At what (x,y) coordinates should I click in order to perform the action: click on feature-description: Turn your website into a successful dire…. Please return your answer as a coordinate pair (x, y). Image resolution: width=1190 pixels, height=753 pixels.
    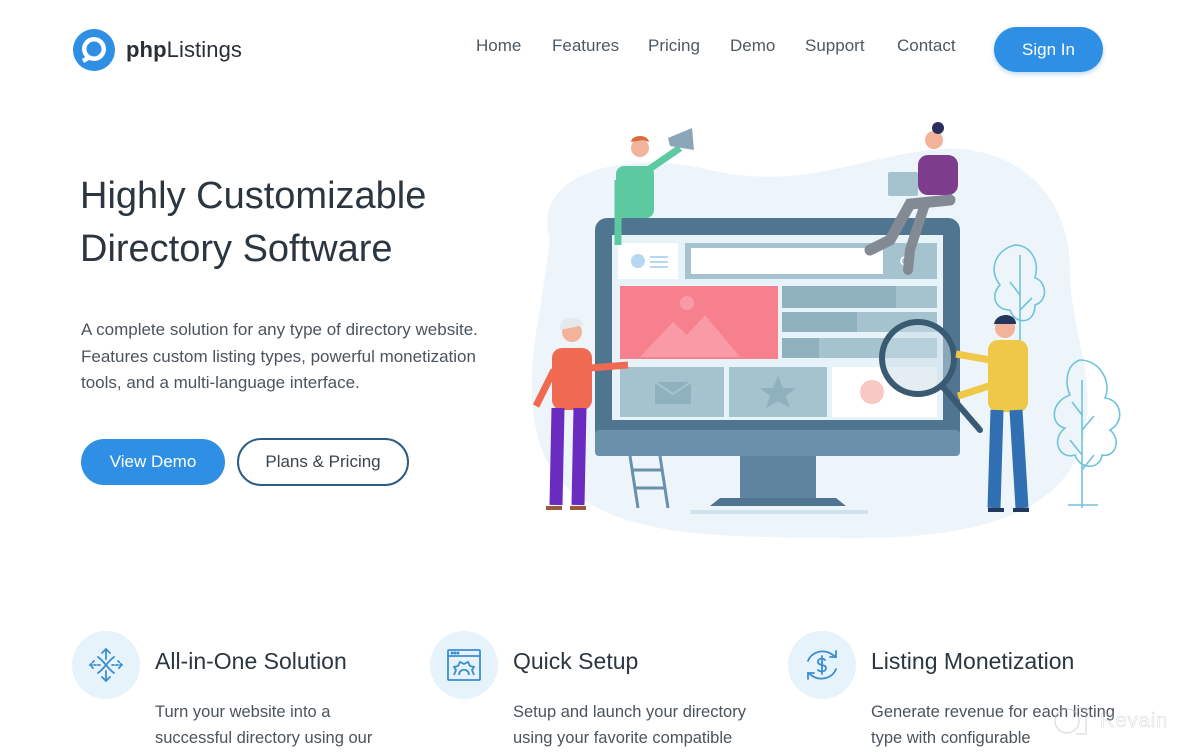
    Looking at the image, I should click on (264, 725).